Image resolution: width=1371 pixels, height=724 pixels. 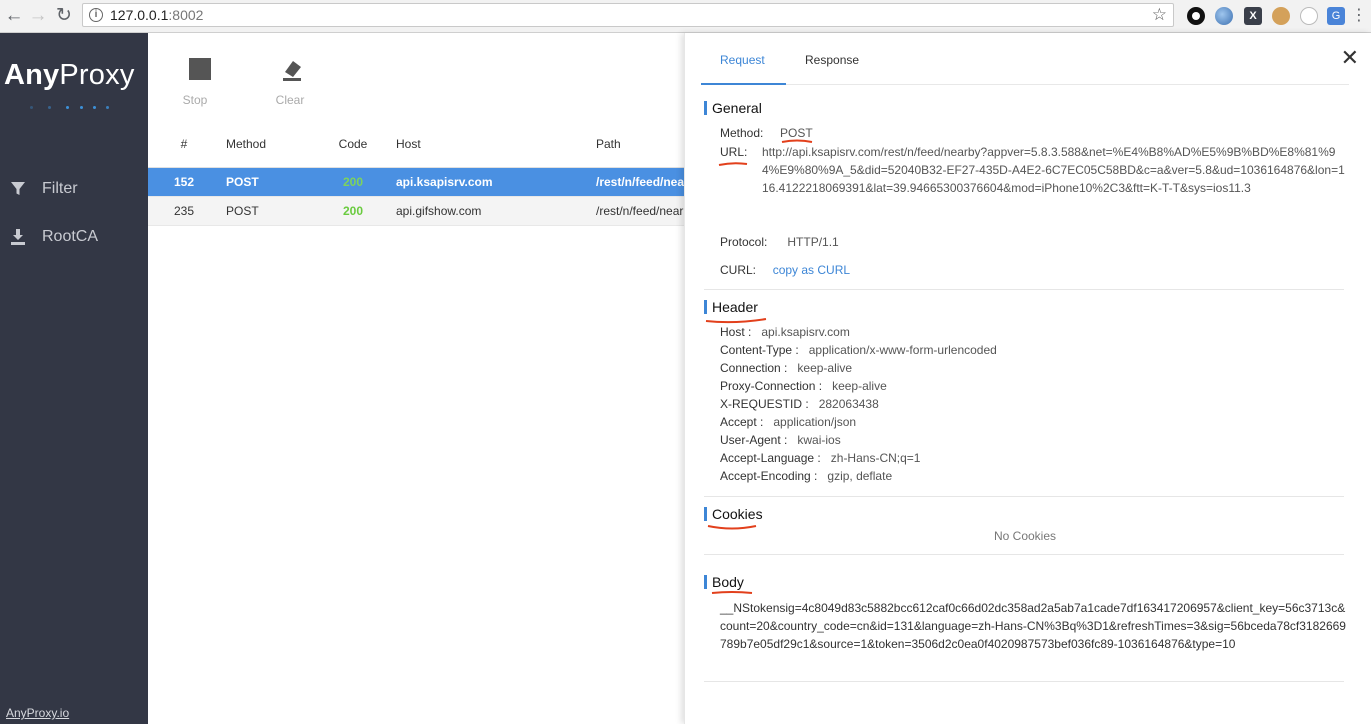 I want to click on browser-toolbar: ← → ↻ i 127.0.0.1:8002 ☆ X G ⋮, so click(x=685, y=16).